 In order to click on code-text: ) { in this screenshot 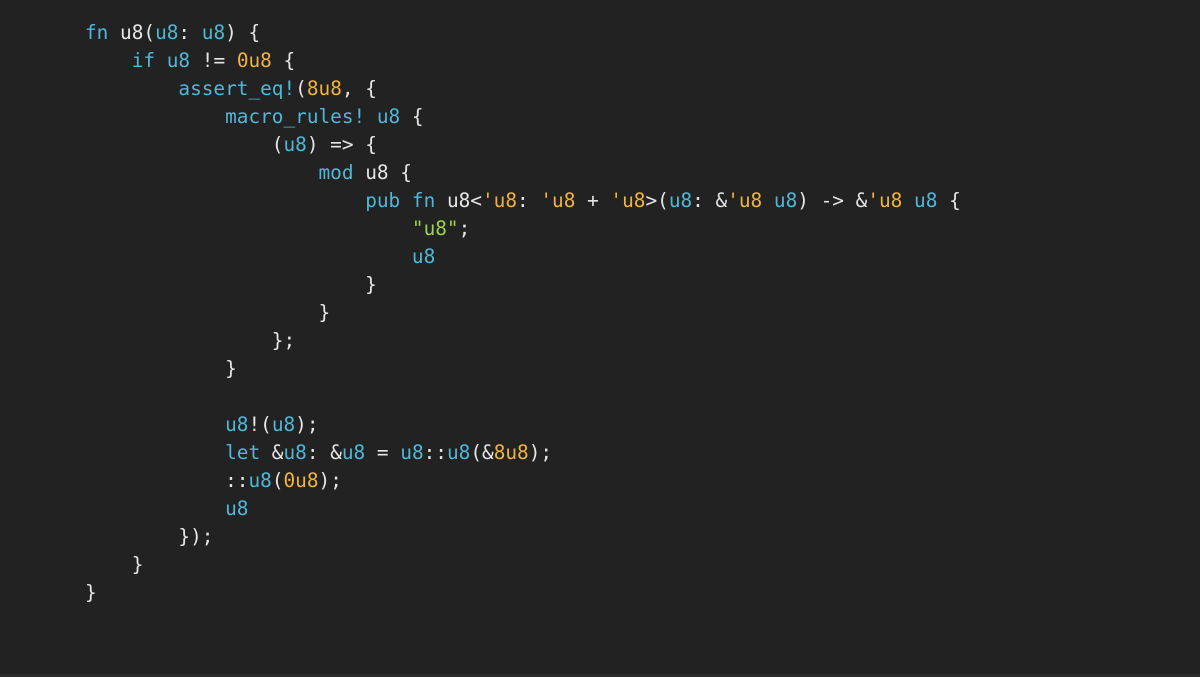, I will do `click(243, 32)`.